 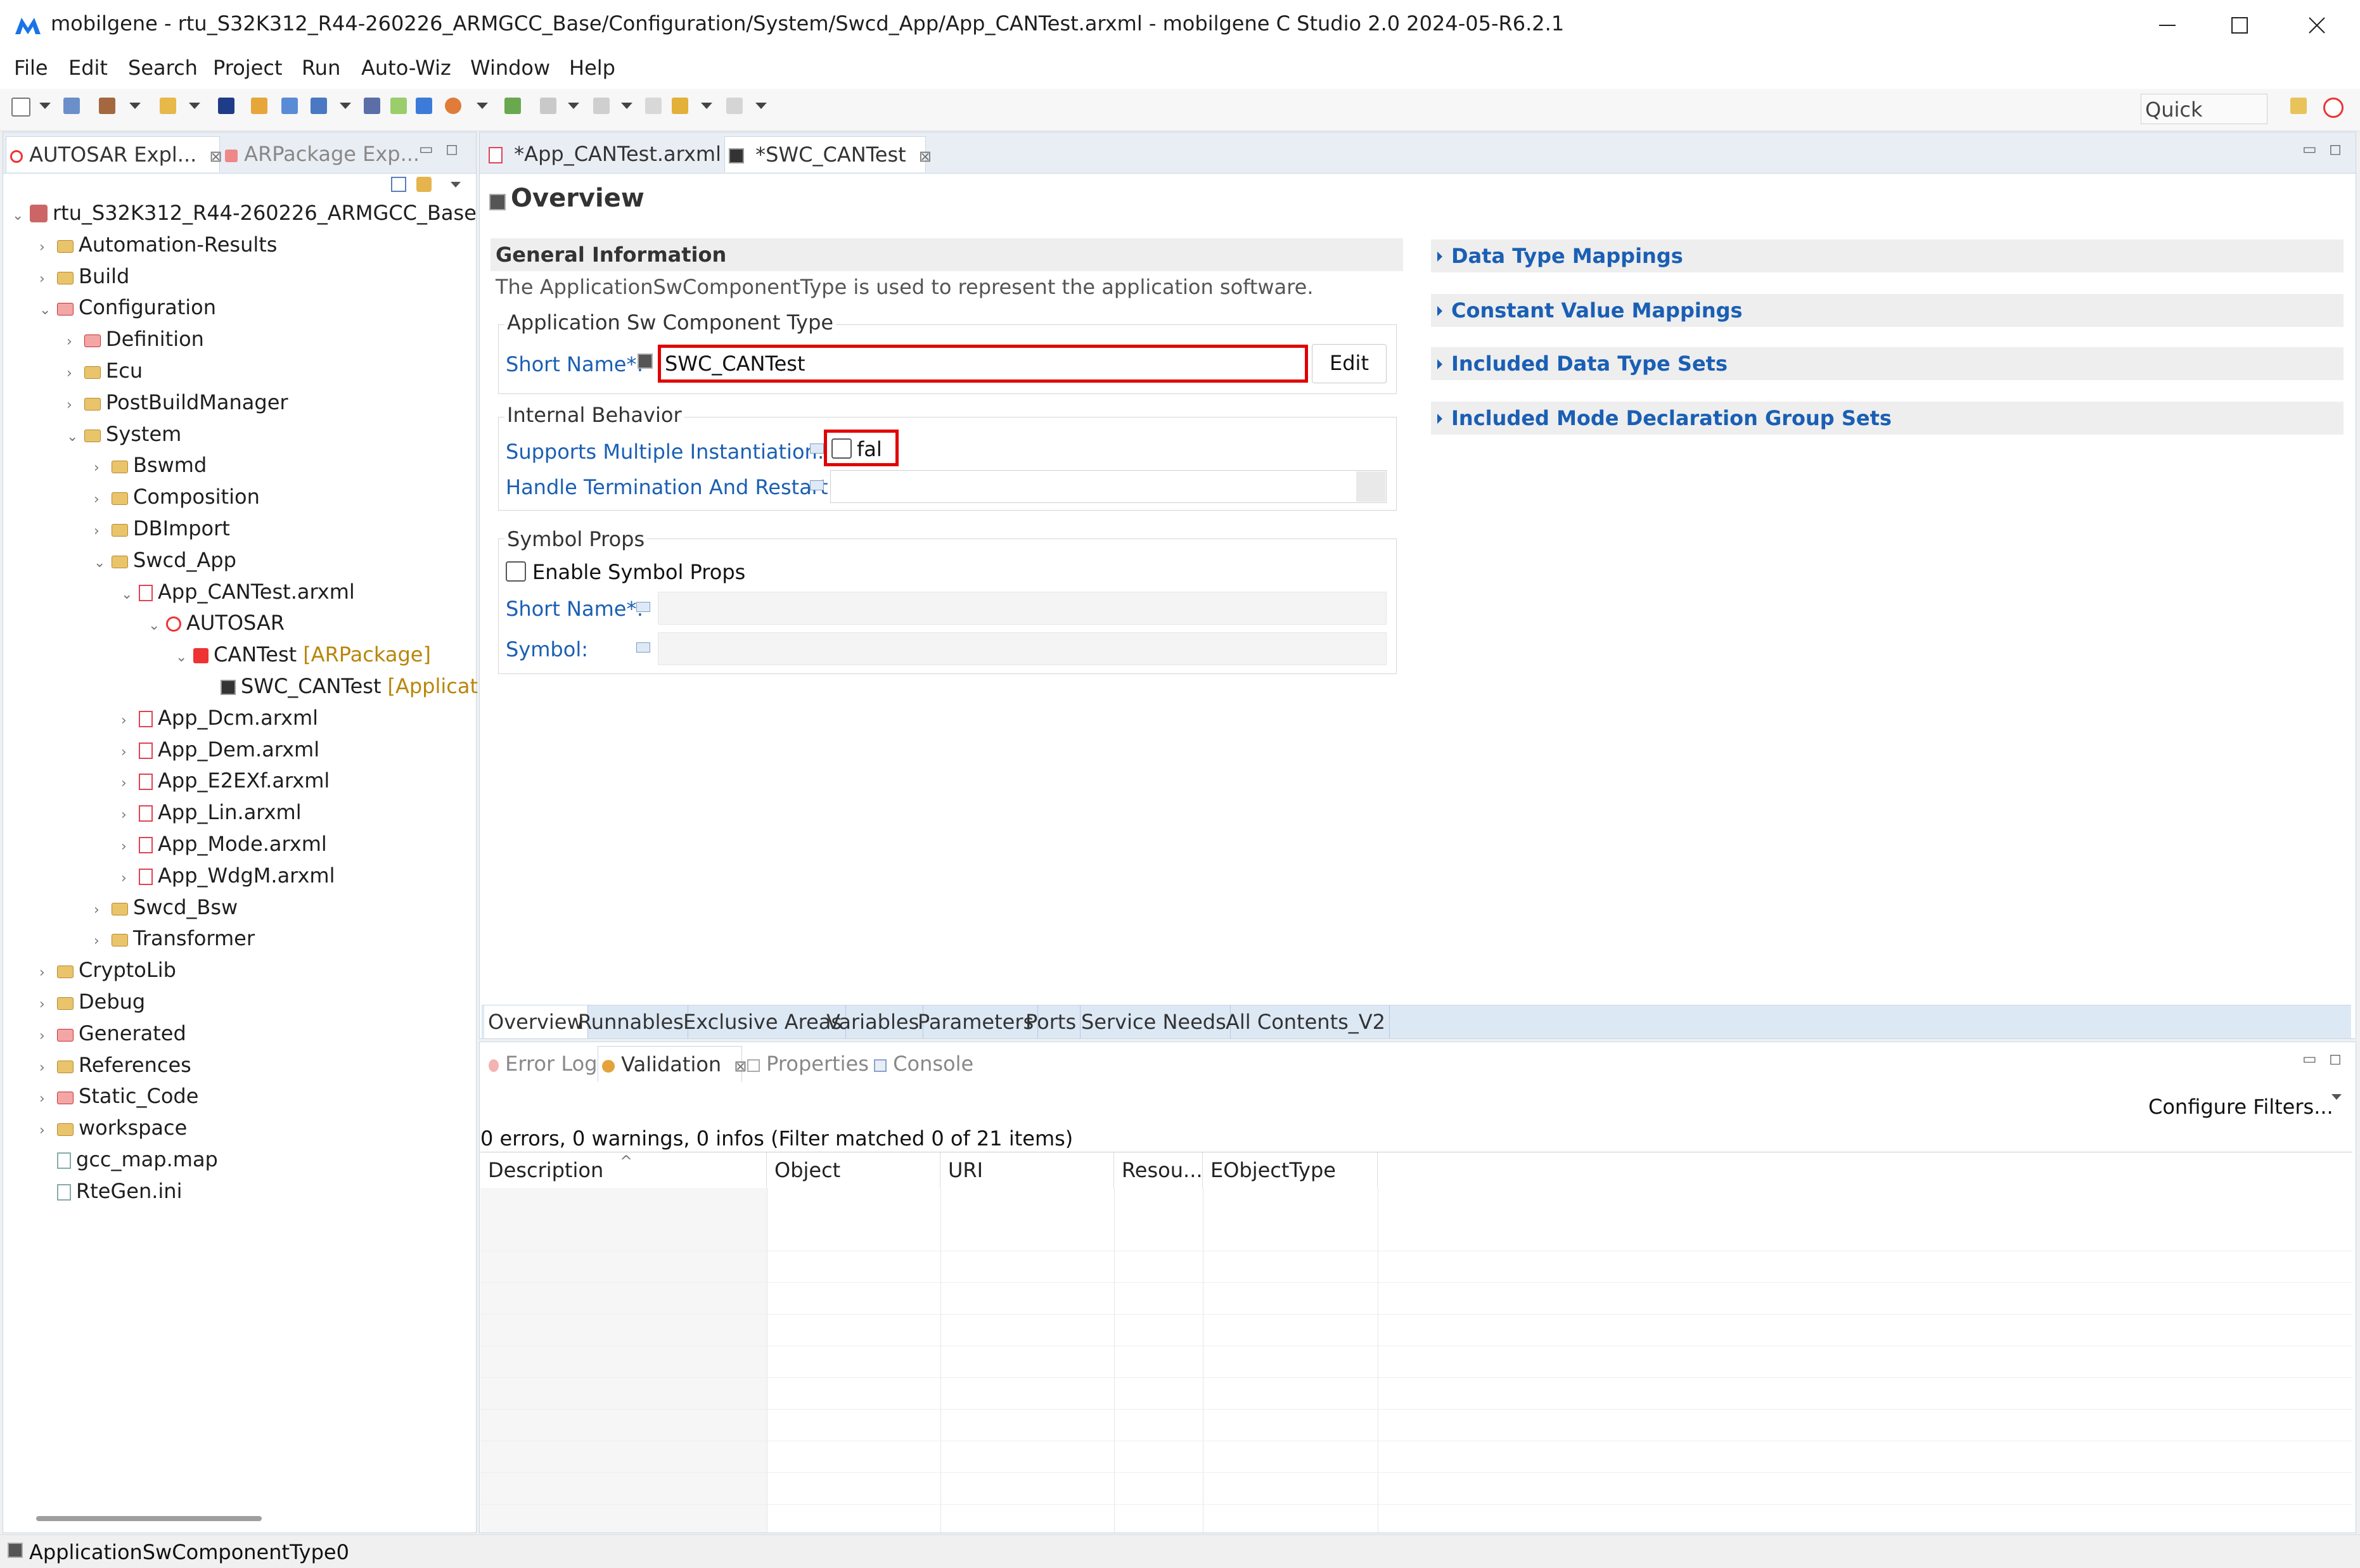 I want to click on tree-item: › Transformer, so click(x=174, y=938).